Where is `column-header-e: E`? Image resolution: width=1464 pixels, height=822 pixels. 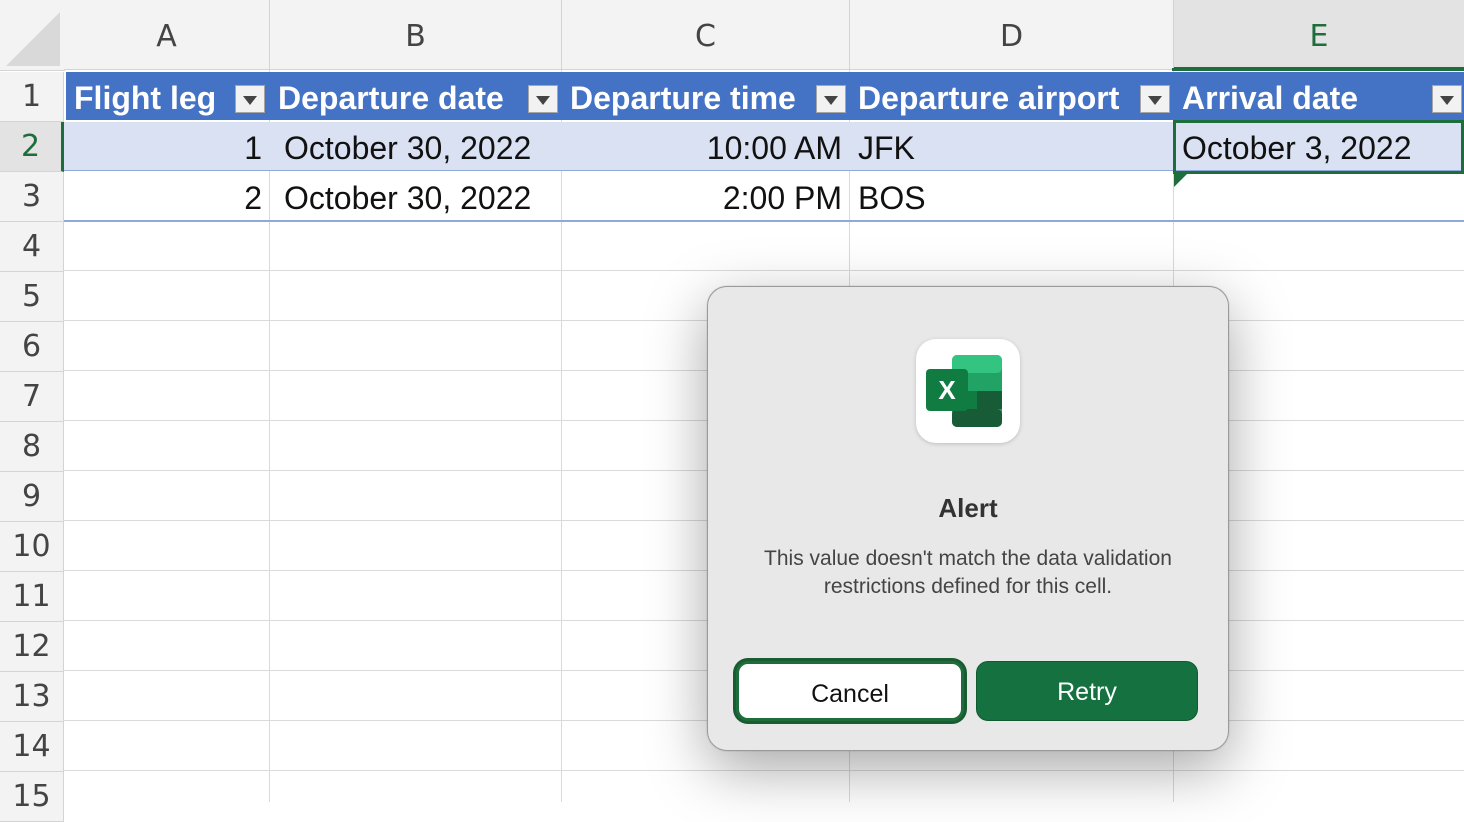 column-header-e: E is located at coordinates (1319, 35).